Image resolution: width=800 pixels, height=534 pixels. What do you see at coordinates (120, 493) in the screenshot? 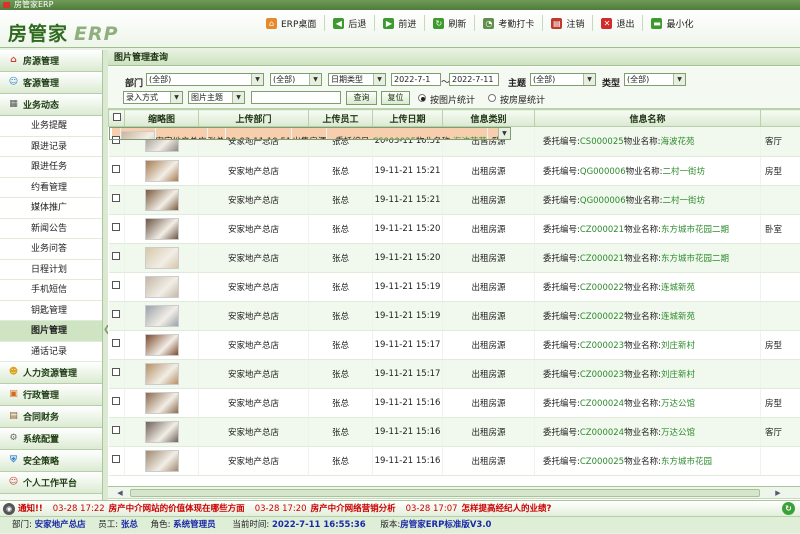
I see `scroll-left-icon: ◀` at bounding box center [120, 493].